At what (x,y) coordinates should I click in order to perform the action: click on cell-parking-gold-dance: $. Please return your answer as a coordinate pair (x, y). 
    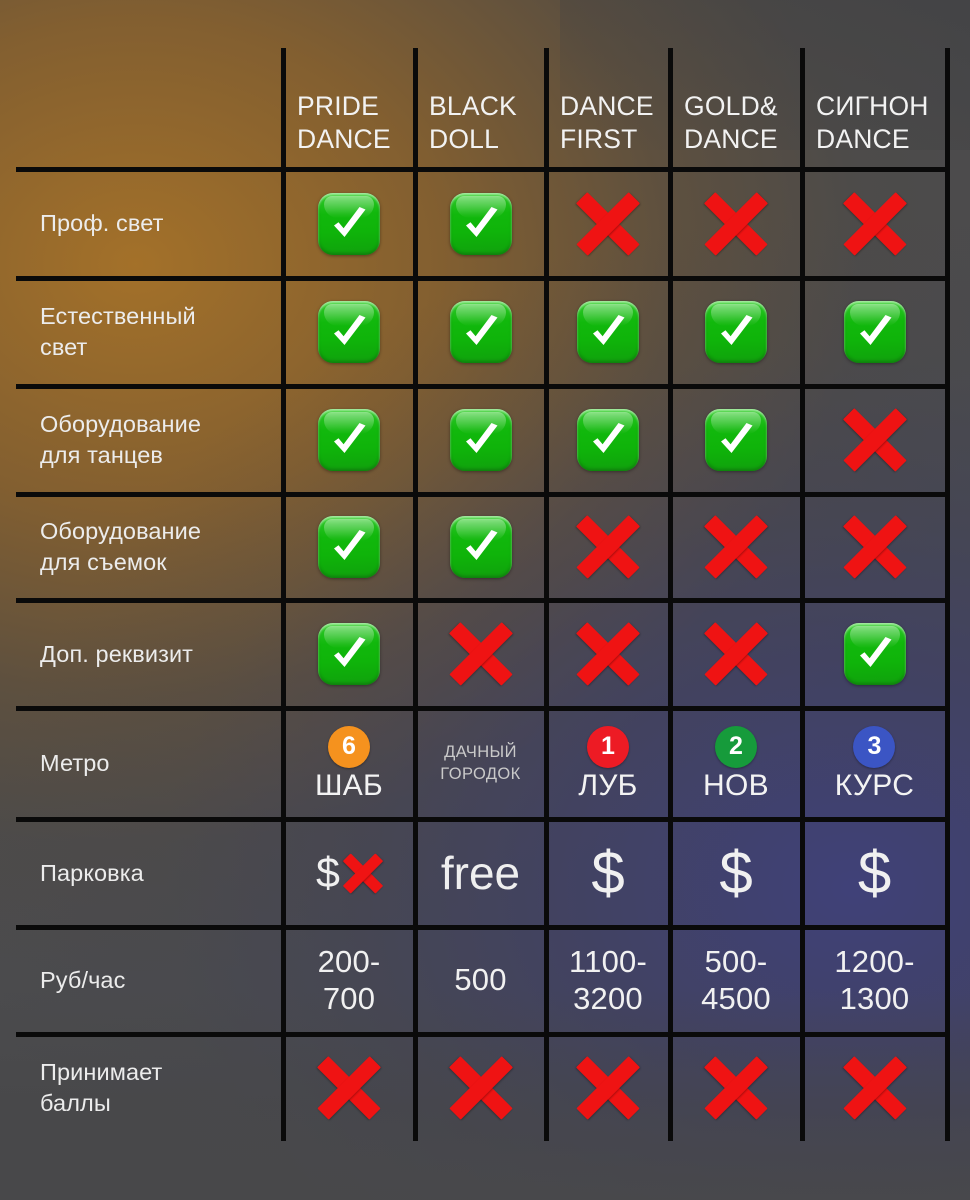
    Looking at the image, I should click on (736, 873).